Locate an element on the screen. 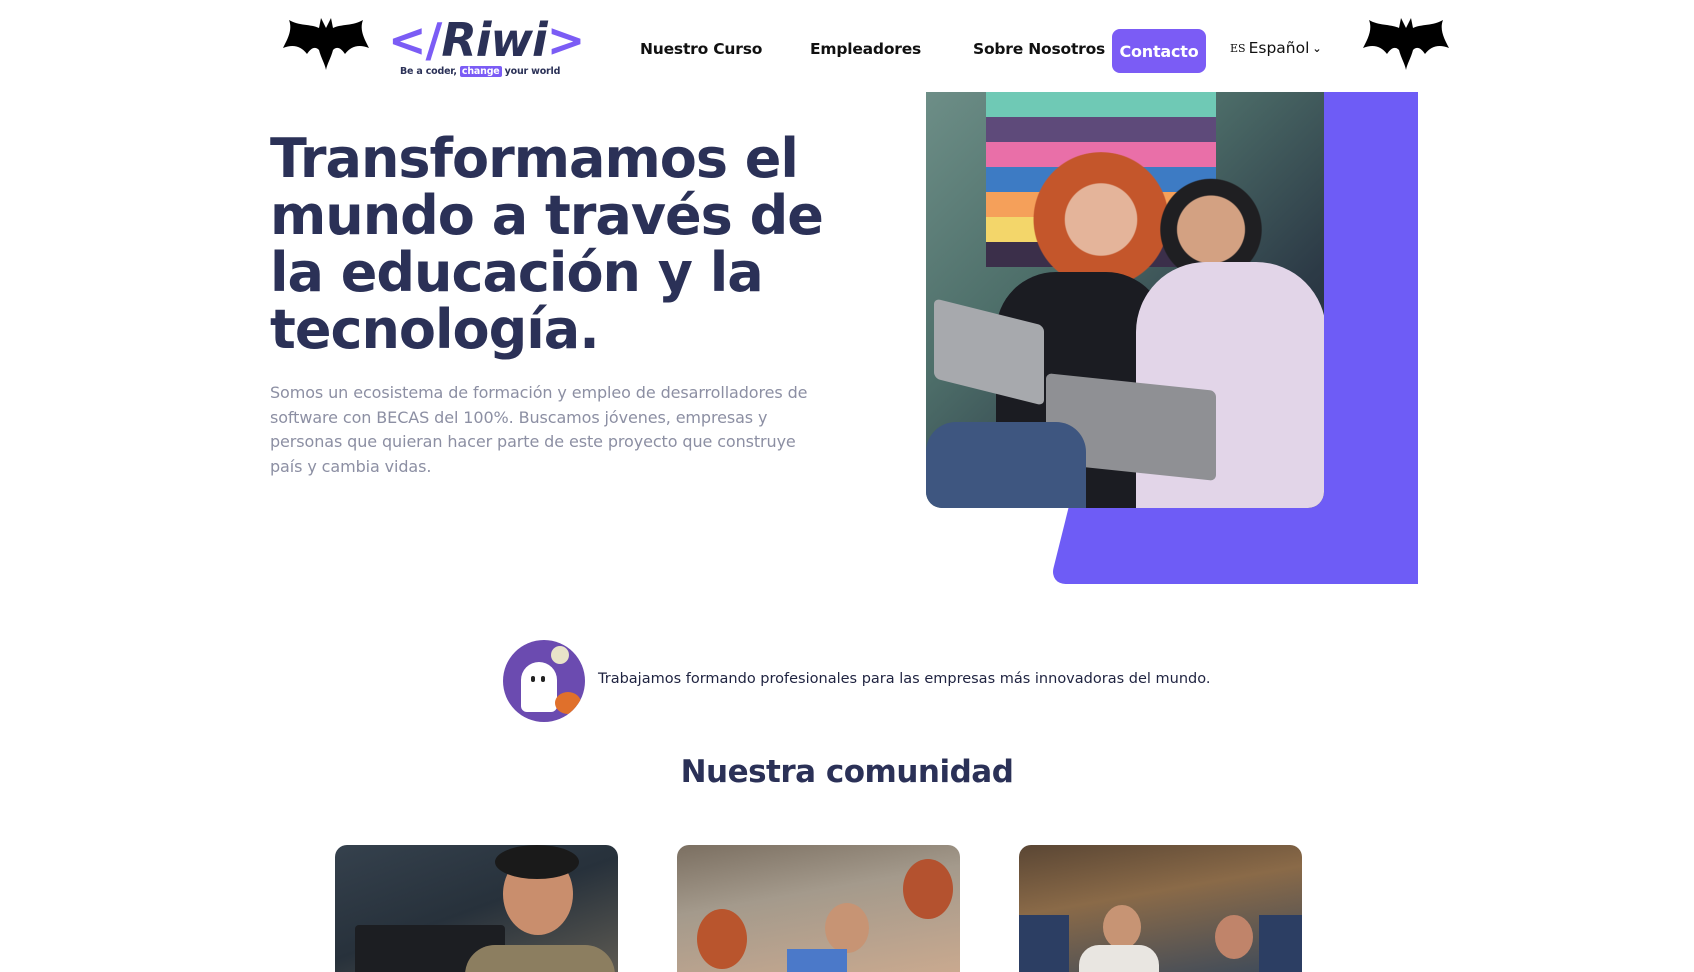 The image size is (1694, 972). nav-link-empleadores: Empleadores is located at coordinates (865, 49).